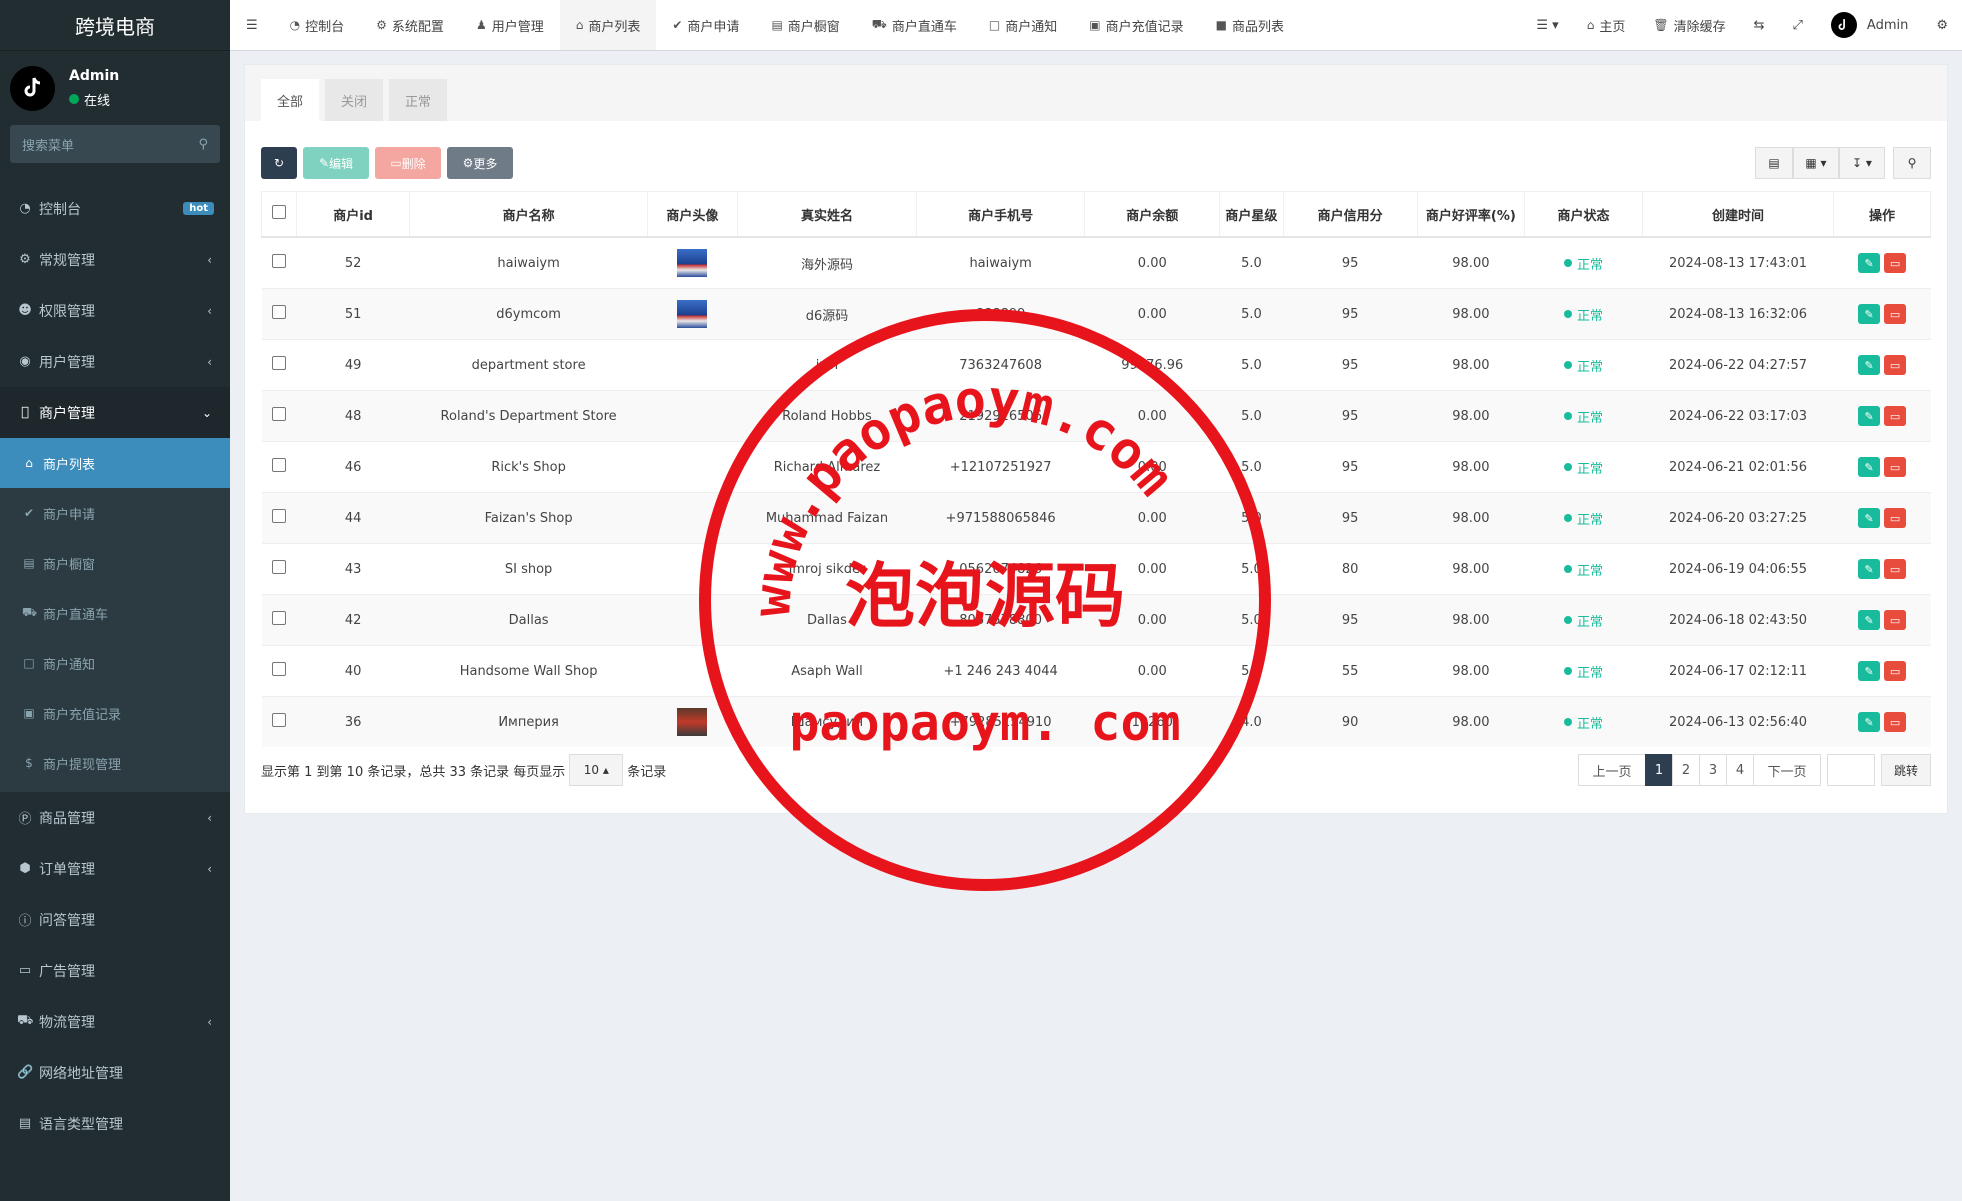  Describe the element at coordinates (115, 463) in the screenshot. I see `sidebar-item-merchant-list: ⌂ 商户列表` at that location.